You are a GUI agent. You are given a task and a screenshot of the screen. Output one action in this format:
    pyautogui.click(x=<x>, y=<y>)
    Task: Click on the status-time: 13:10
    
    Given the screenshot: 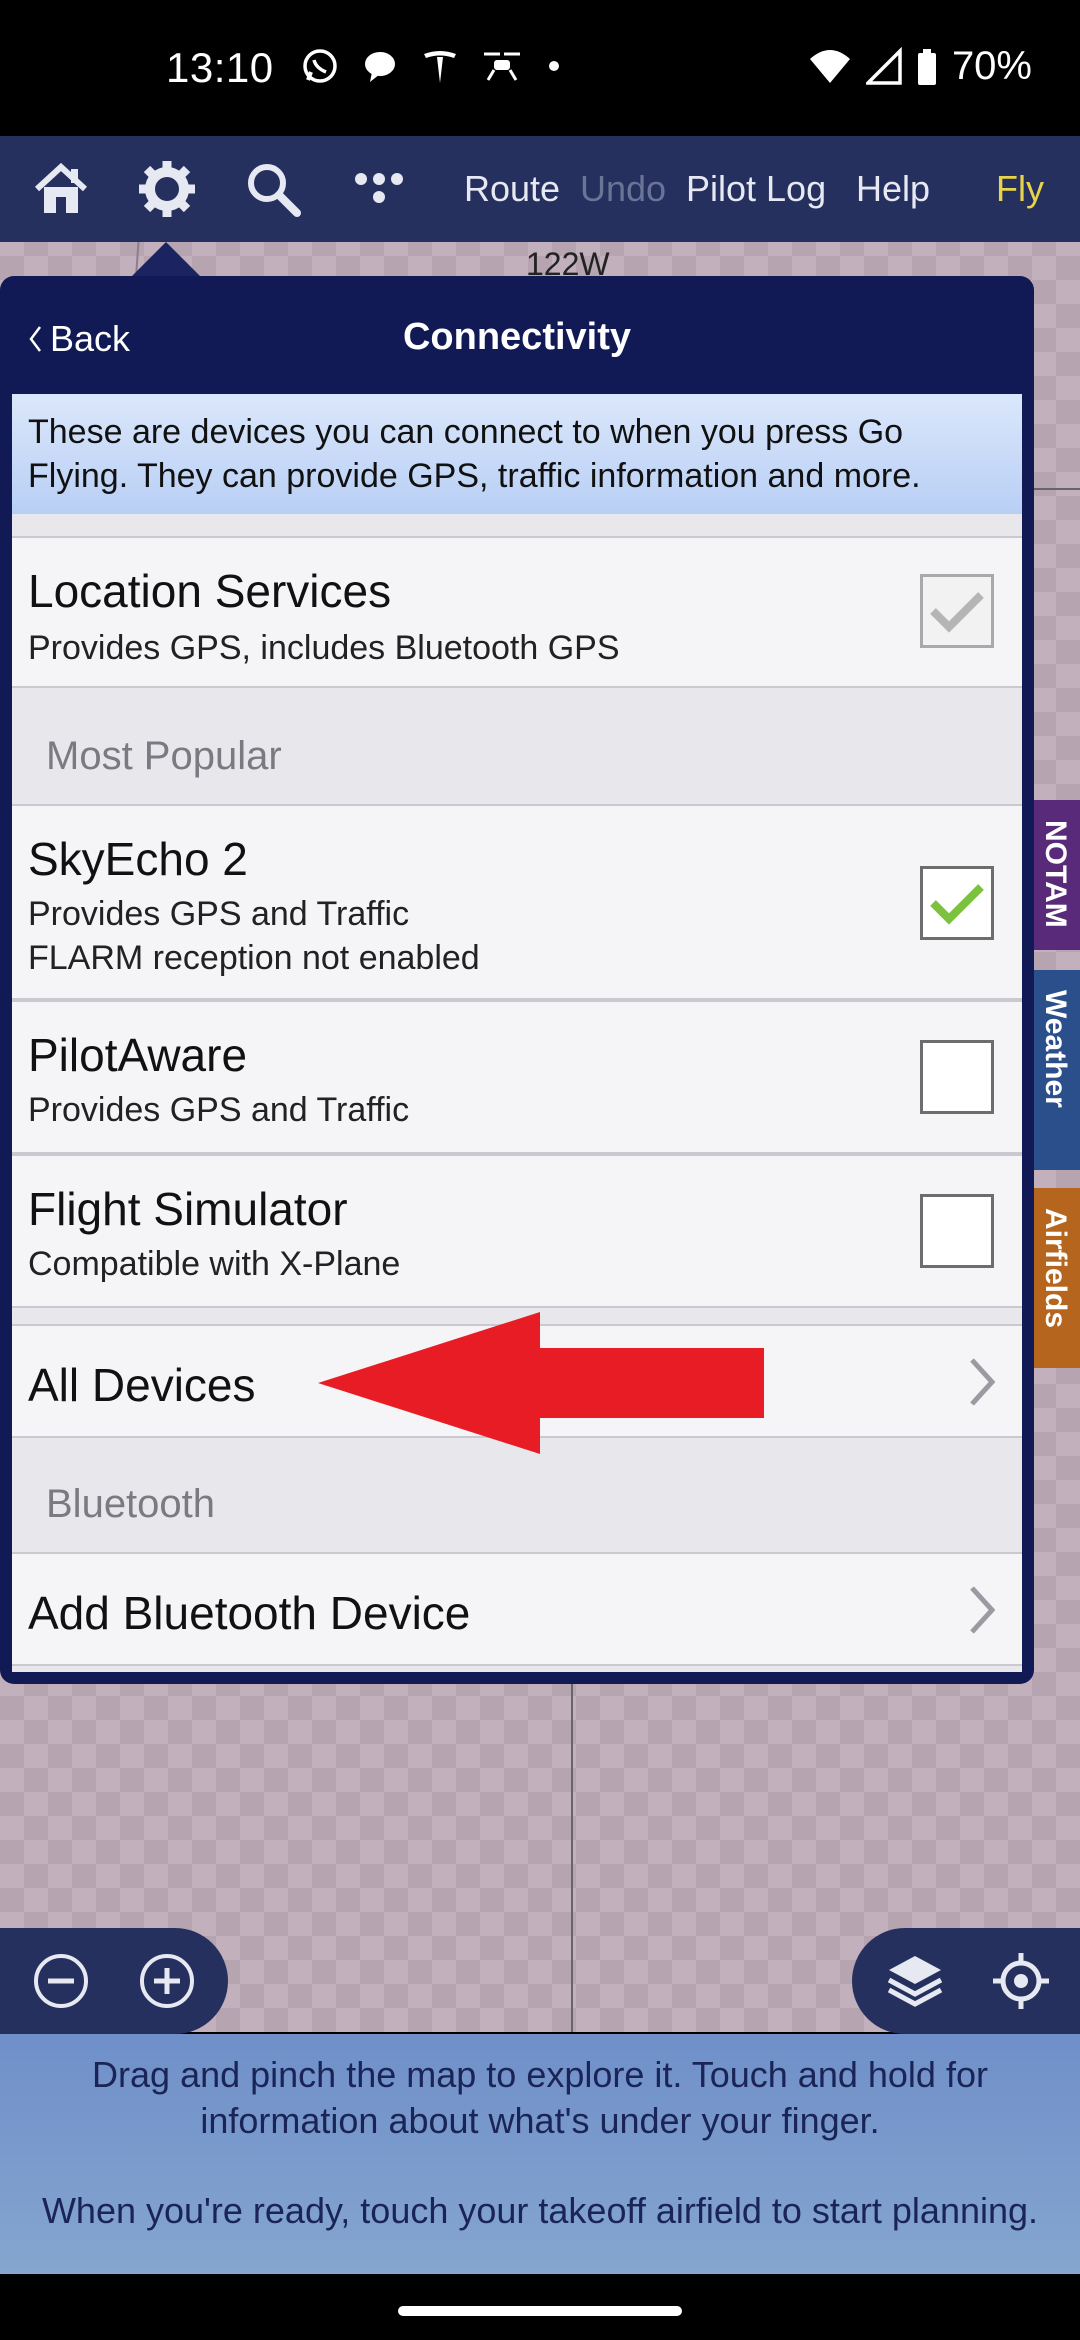 What is the action you would take?
    pyautogui.click(x=220, y=67)
    